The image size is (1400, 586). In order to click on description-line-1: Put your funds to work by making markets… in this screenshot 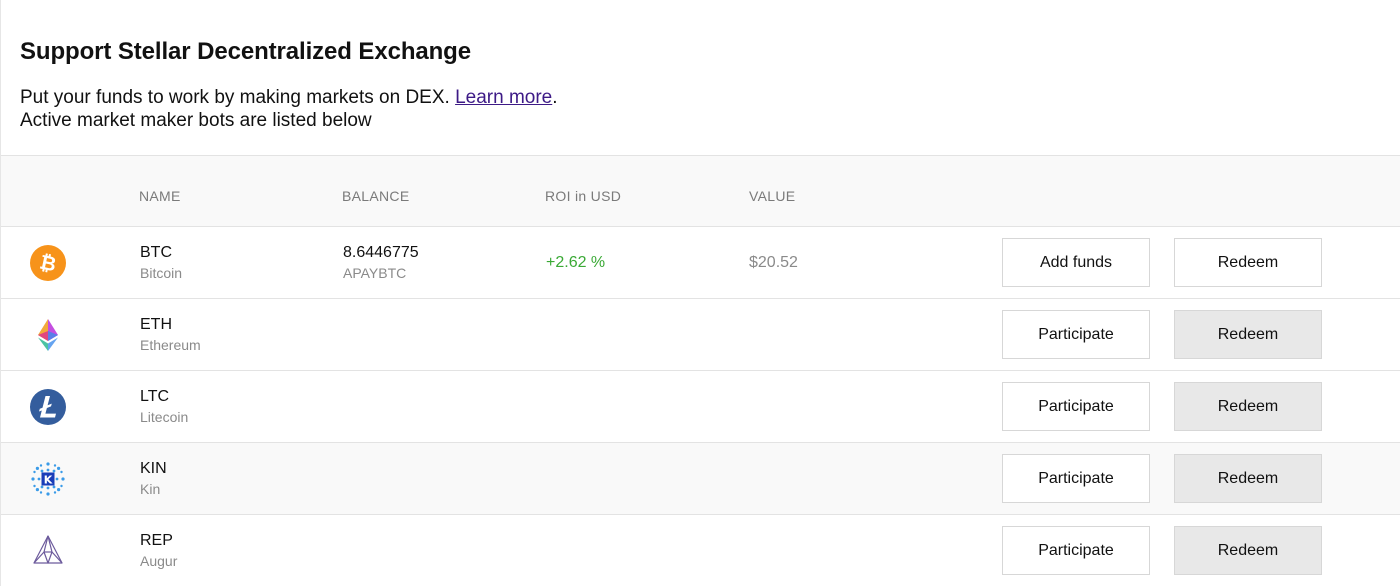, I will do `click(470, 97)`.